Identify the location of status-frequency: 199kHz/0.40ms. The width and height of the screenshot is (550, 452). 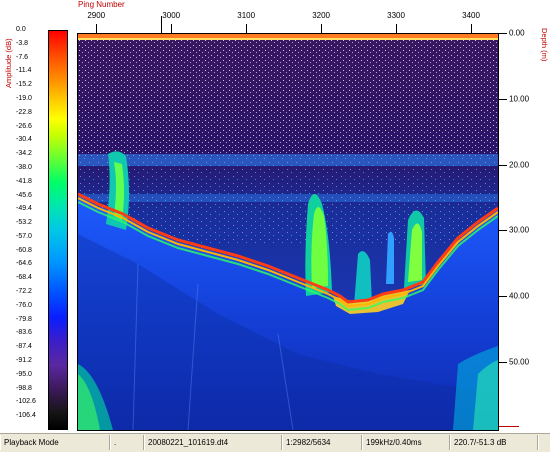
(406, 442).